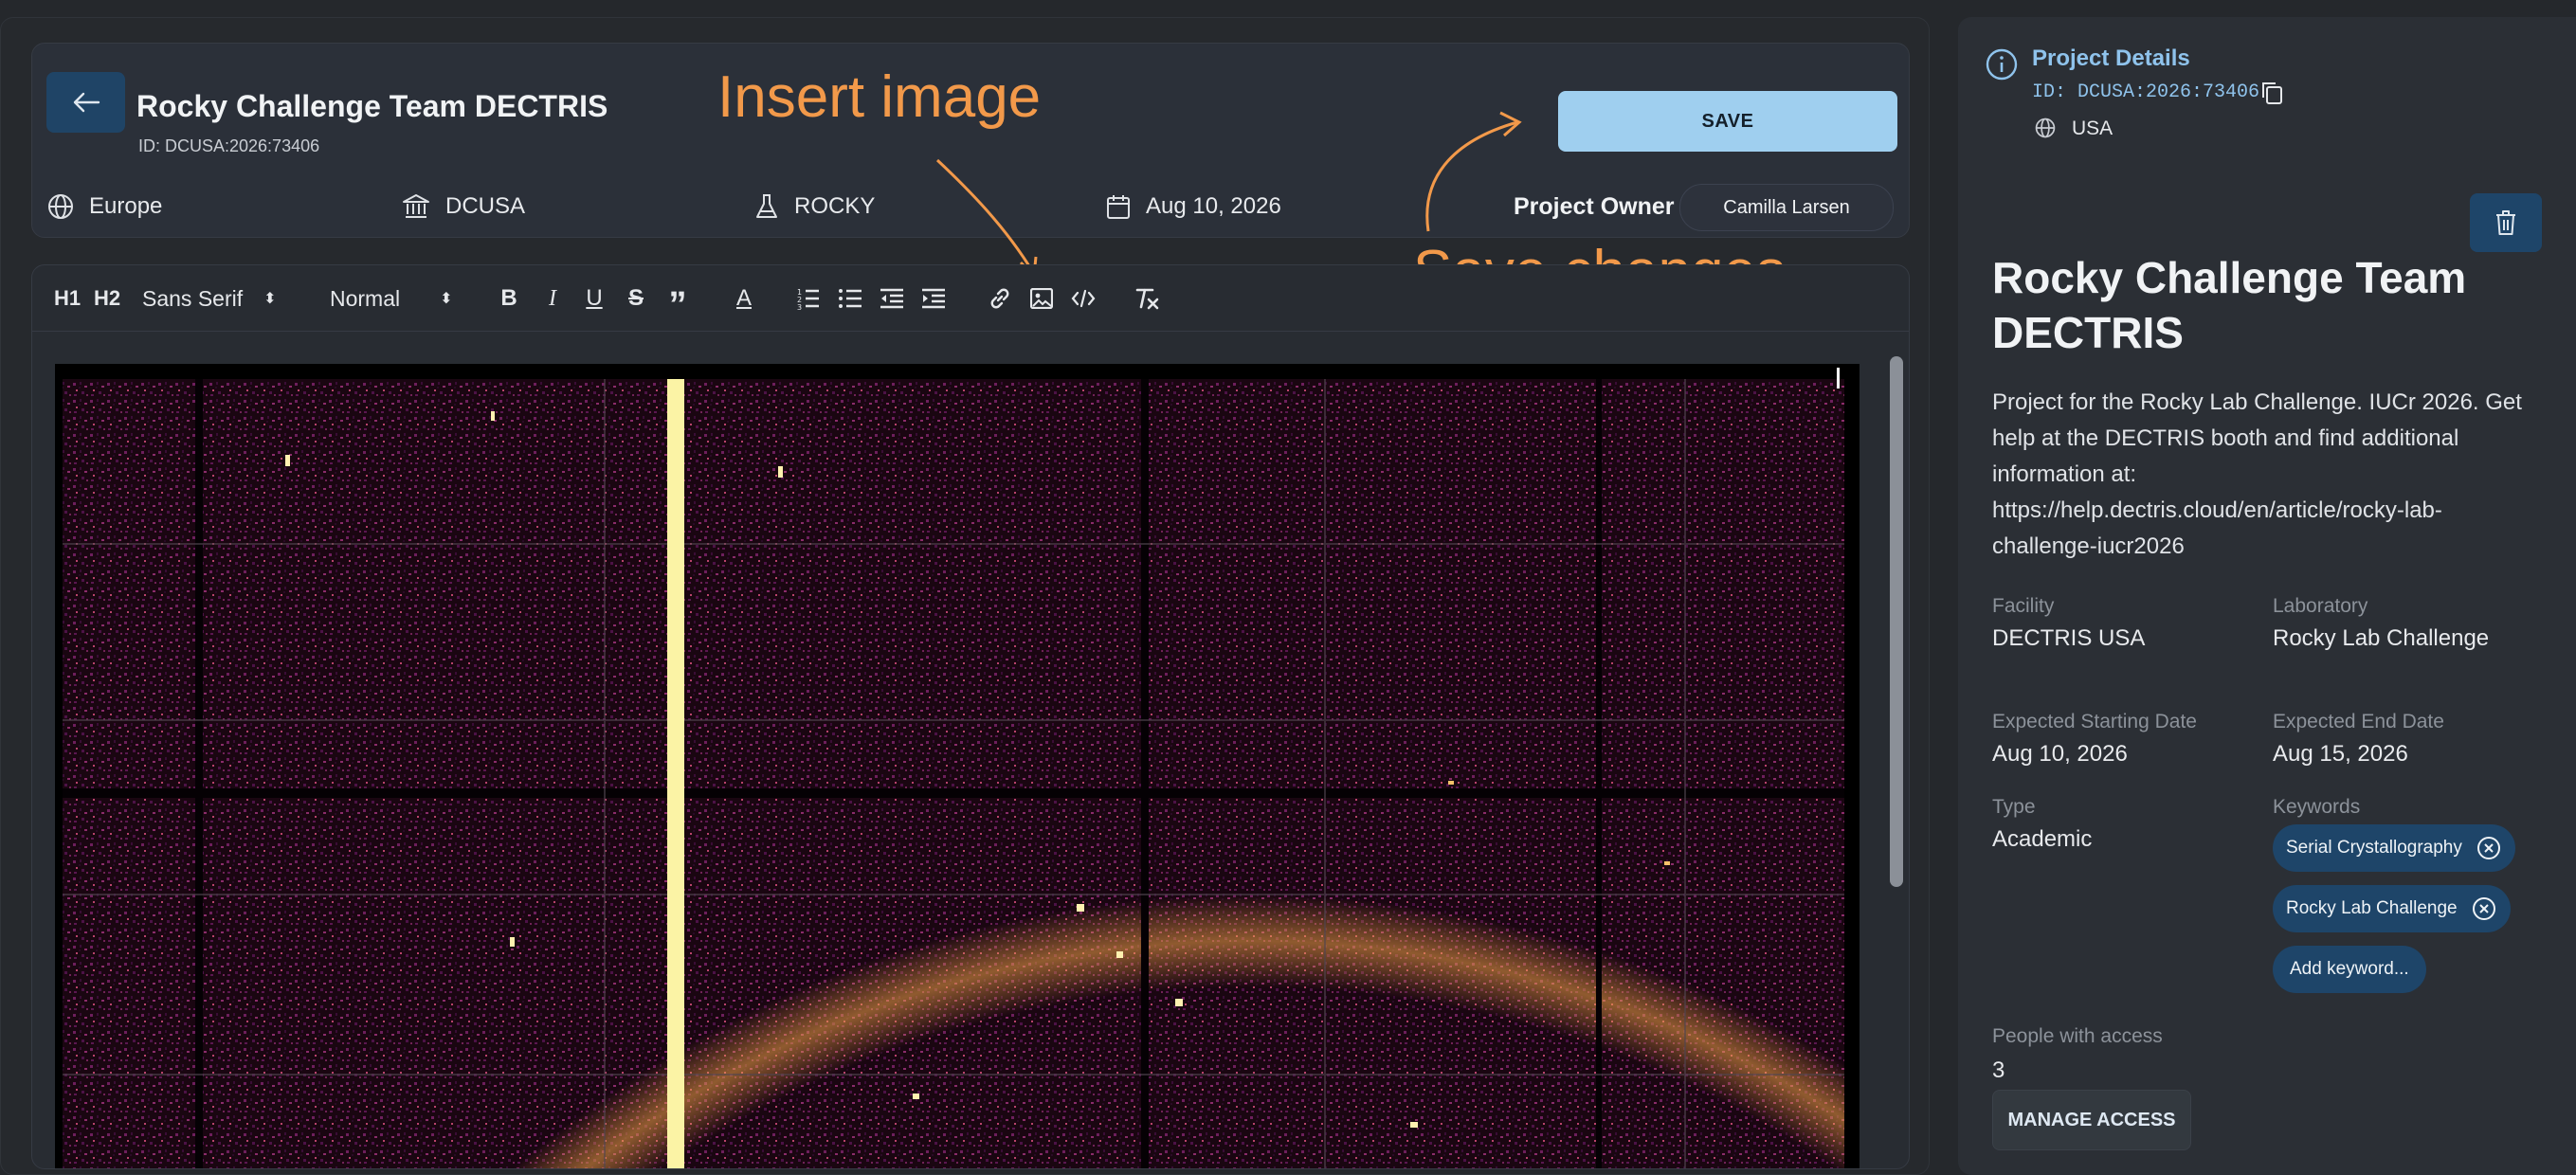 This screenshot has height=1175, width=2576. Describe the element at coordinates (2111, 58) in the screenshot. I see `details-heading: Project Details` at that location.